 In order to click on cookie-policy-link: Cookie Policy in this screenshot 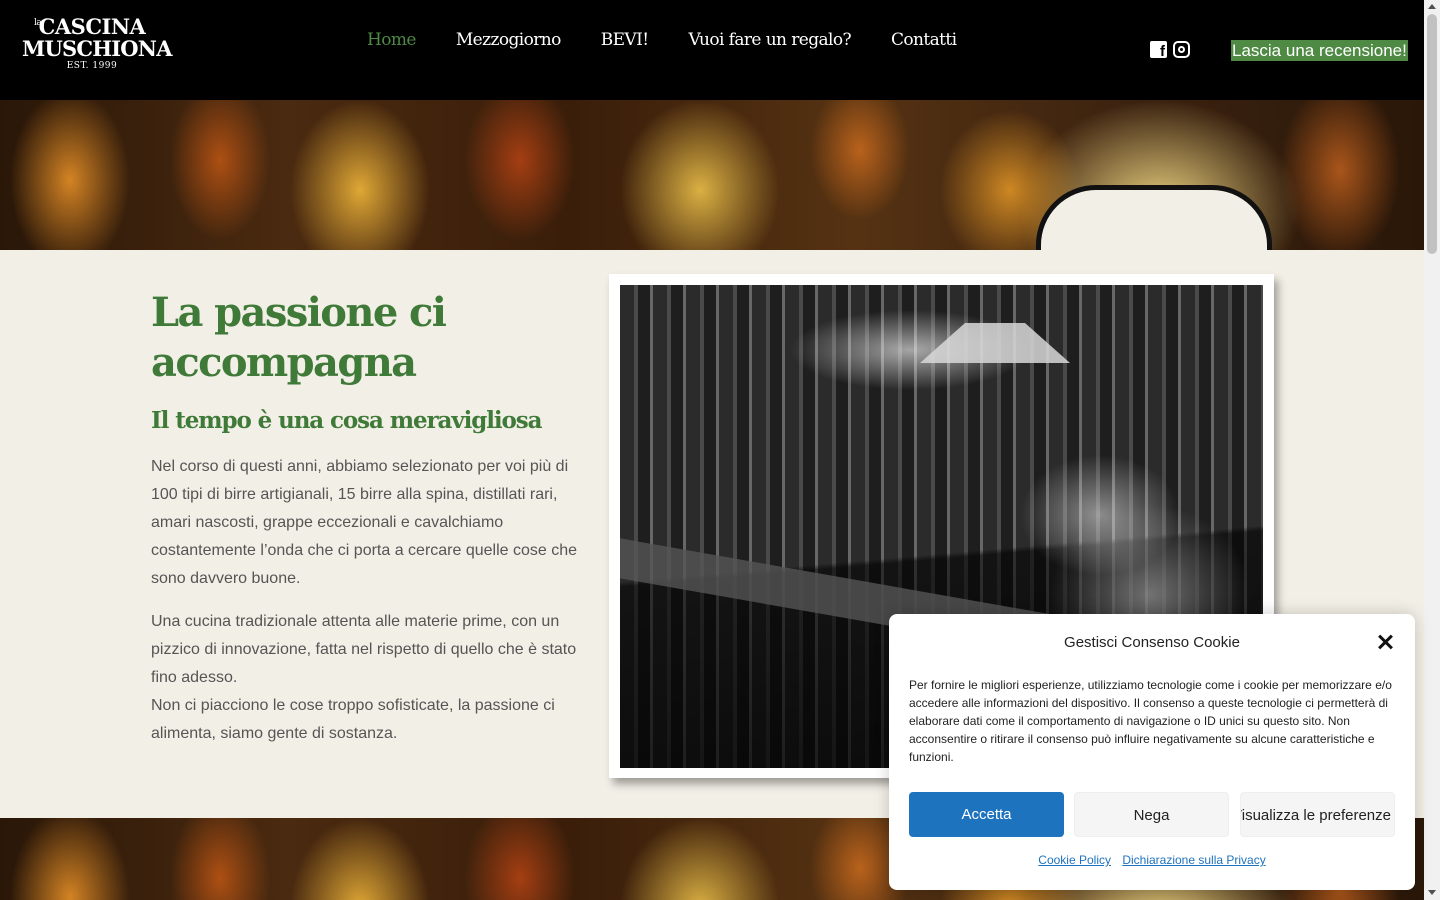, I will do `click(1074, 860)`.